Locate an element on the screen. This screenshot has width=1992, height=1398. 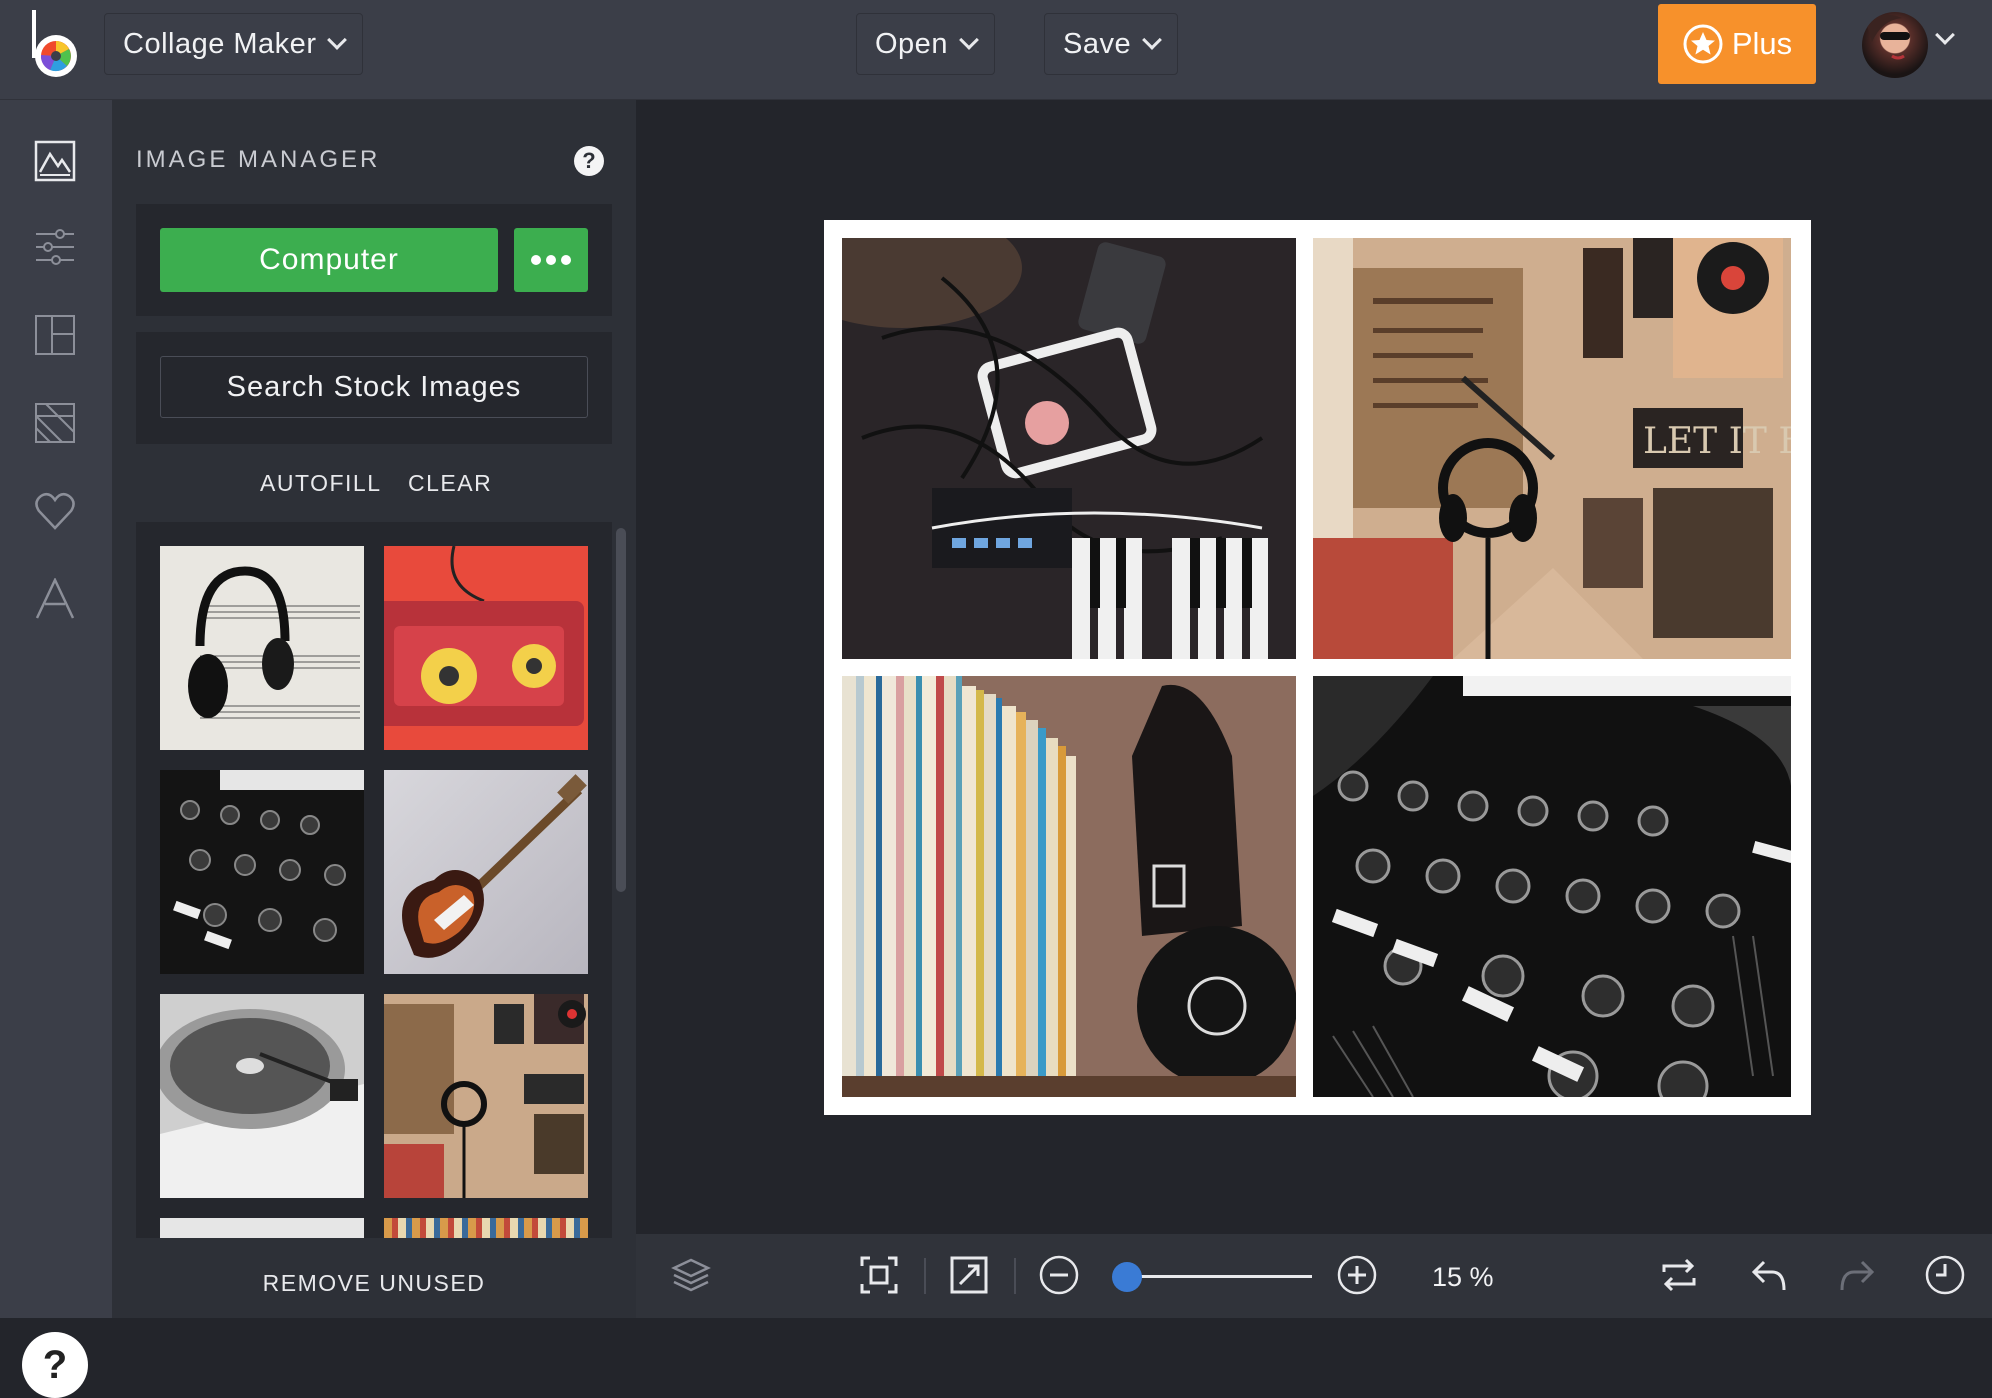
panel-title: IMAGE MANAGER is located at coordinates (258, 159).